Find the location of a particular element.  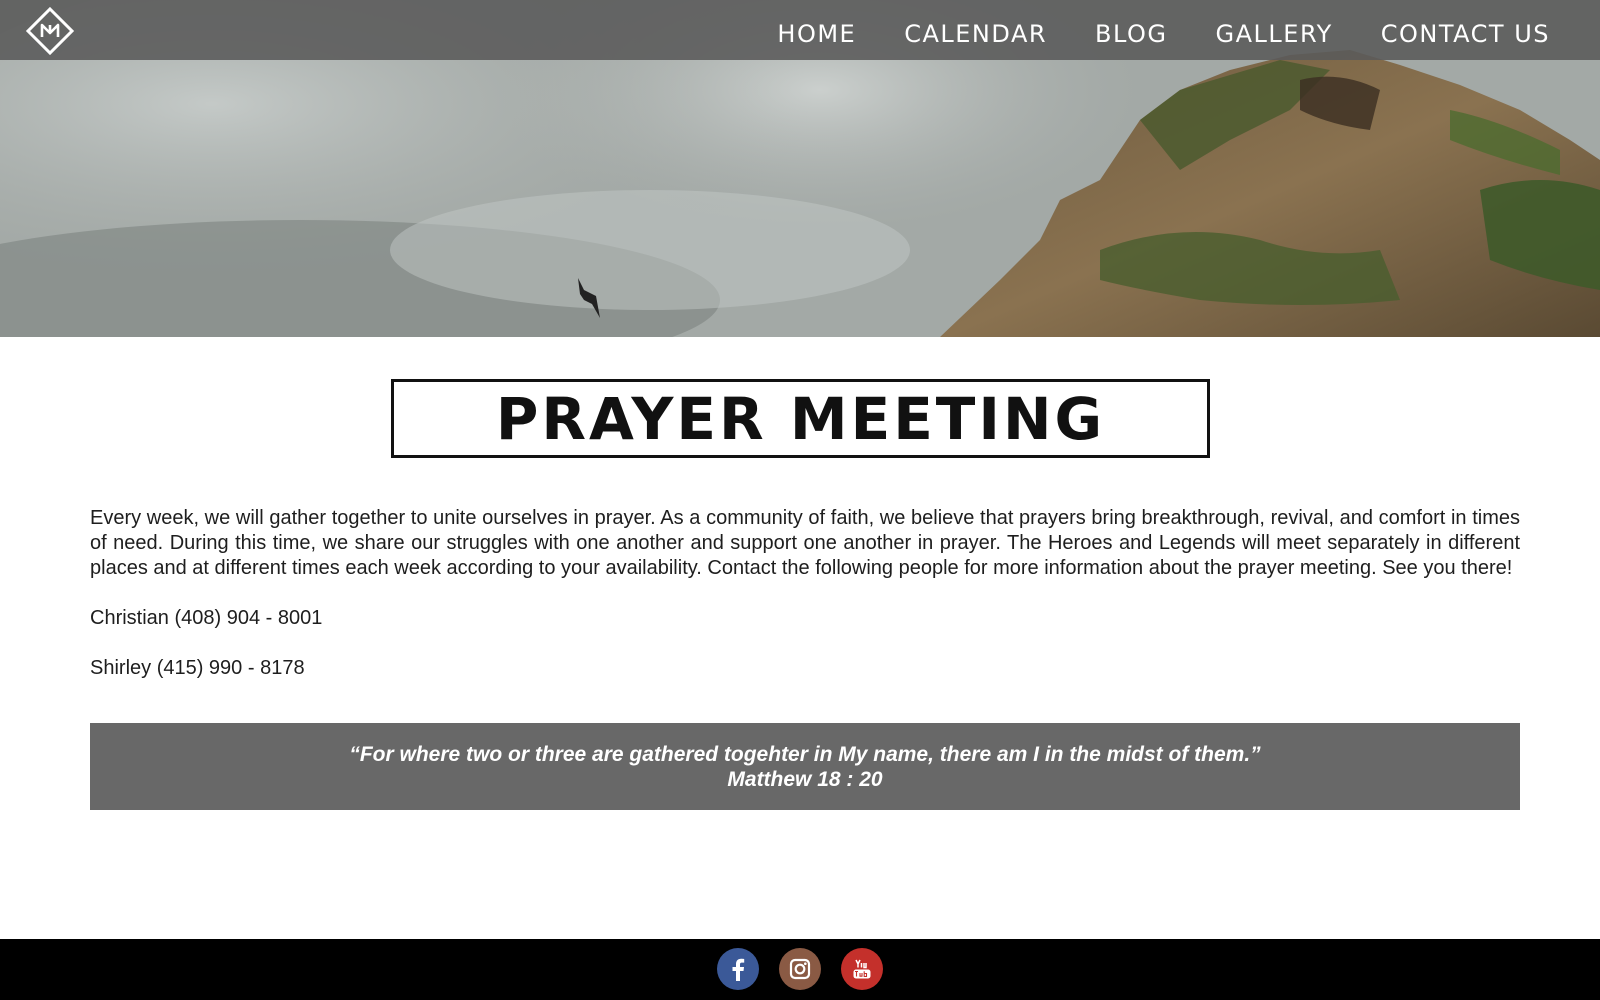

instagram-icon is located at coordinates (800, 969).